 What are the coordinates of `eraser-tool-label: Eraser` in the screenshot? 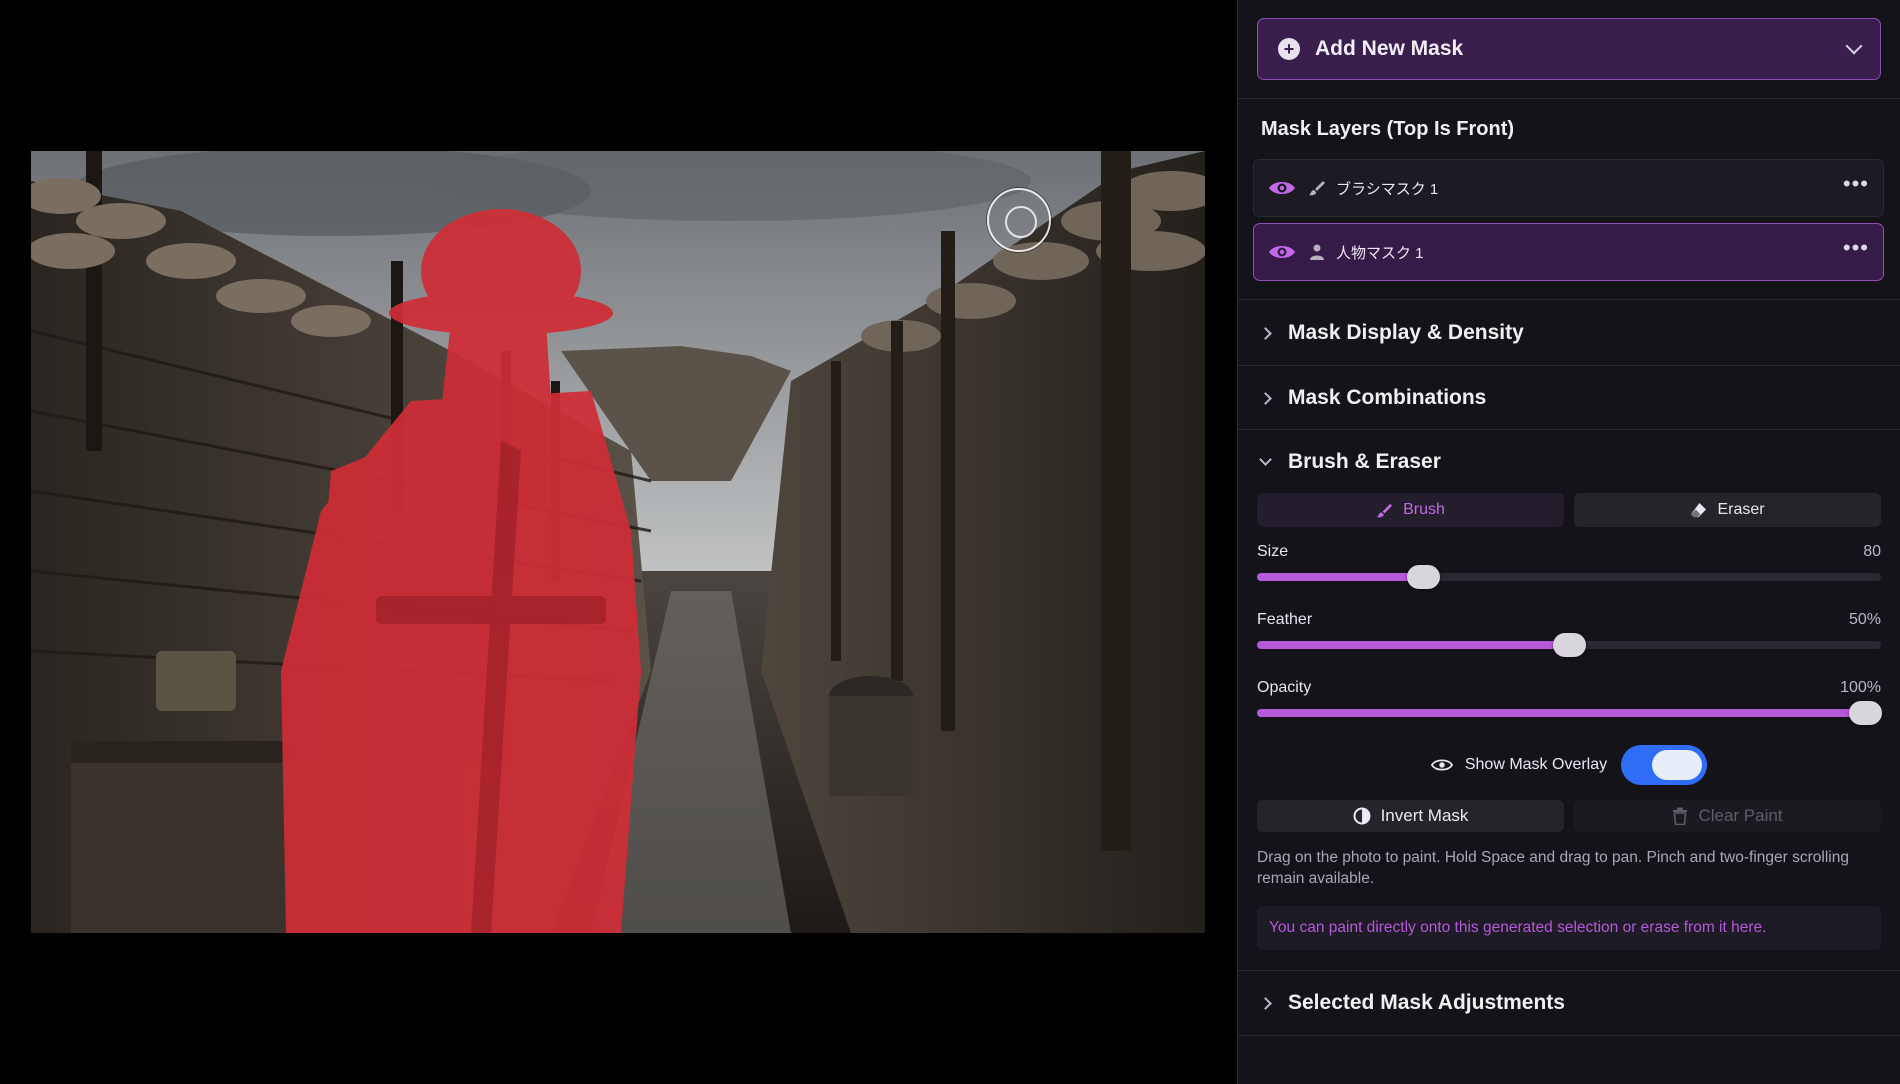 It's located at (1741, 509).